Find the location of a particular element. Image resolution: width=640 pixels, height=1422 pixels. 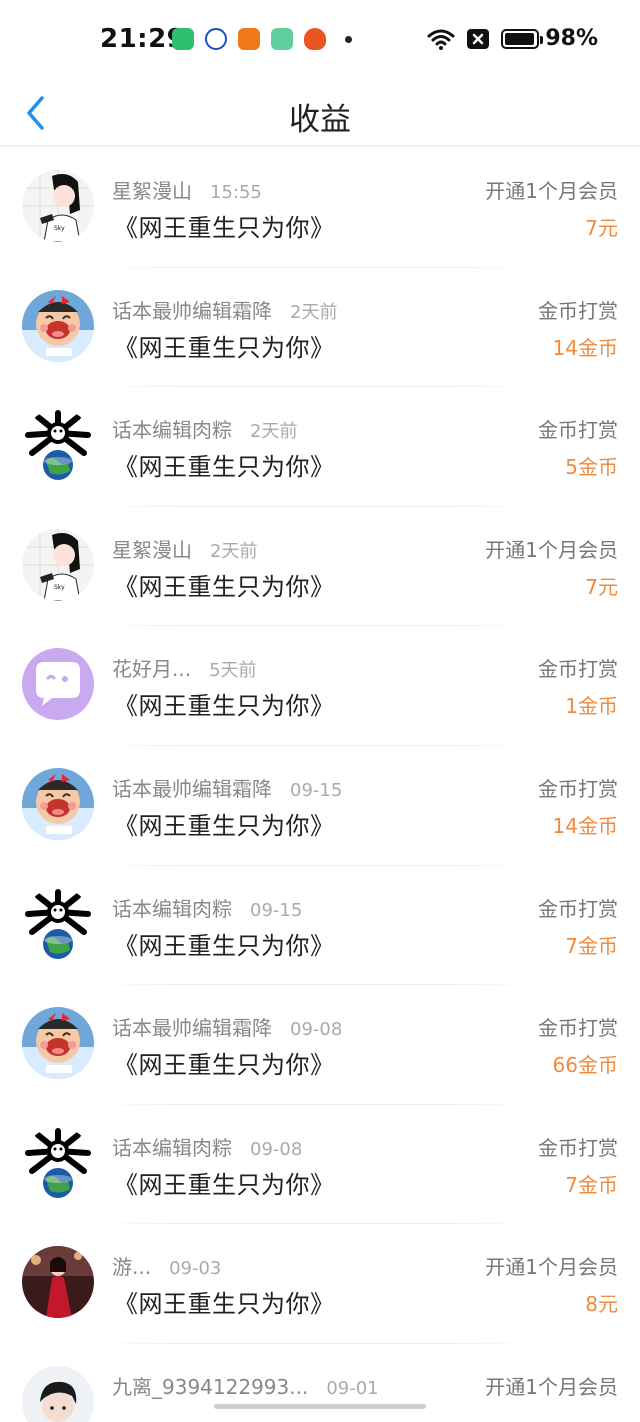

battery-indicator: 98% is located at coordinates (549, 38).